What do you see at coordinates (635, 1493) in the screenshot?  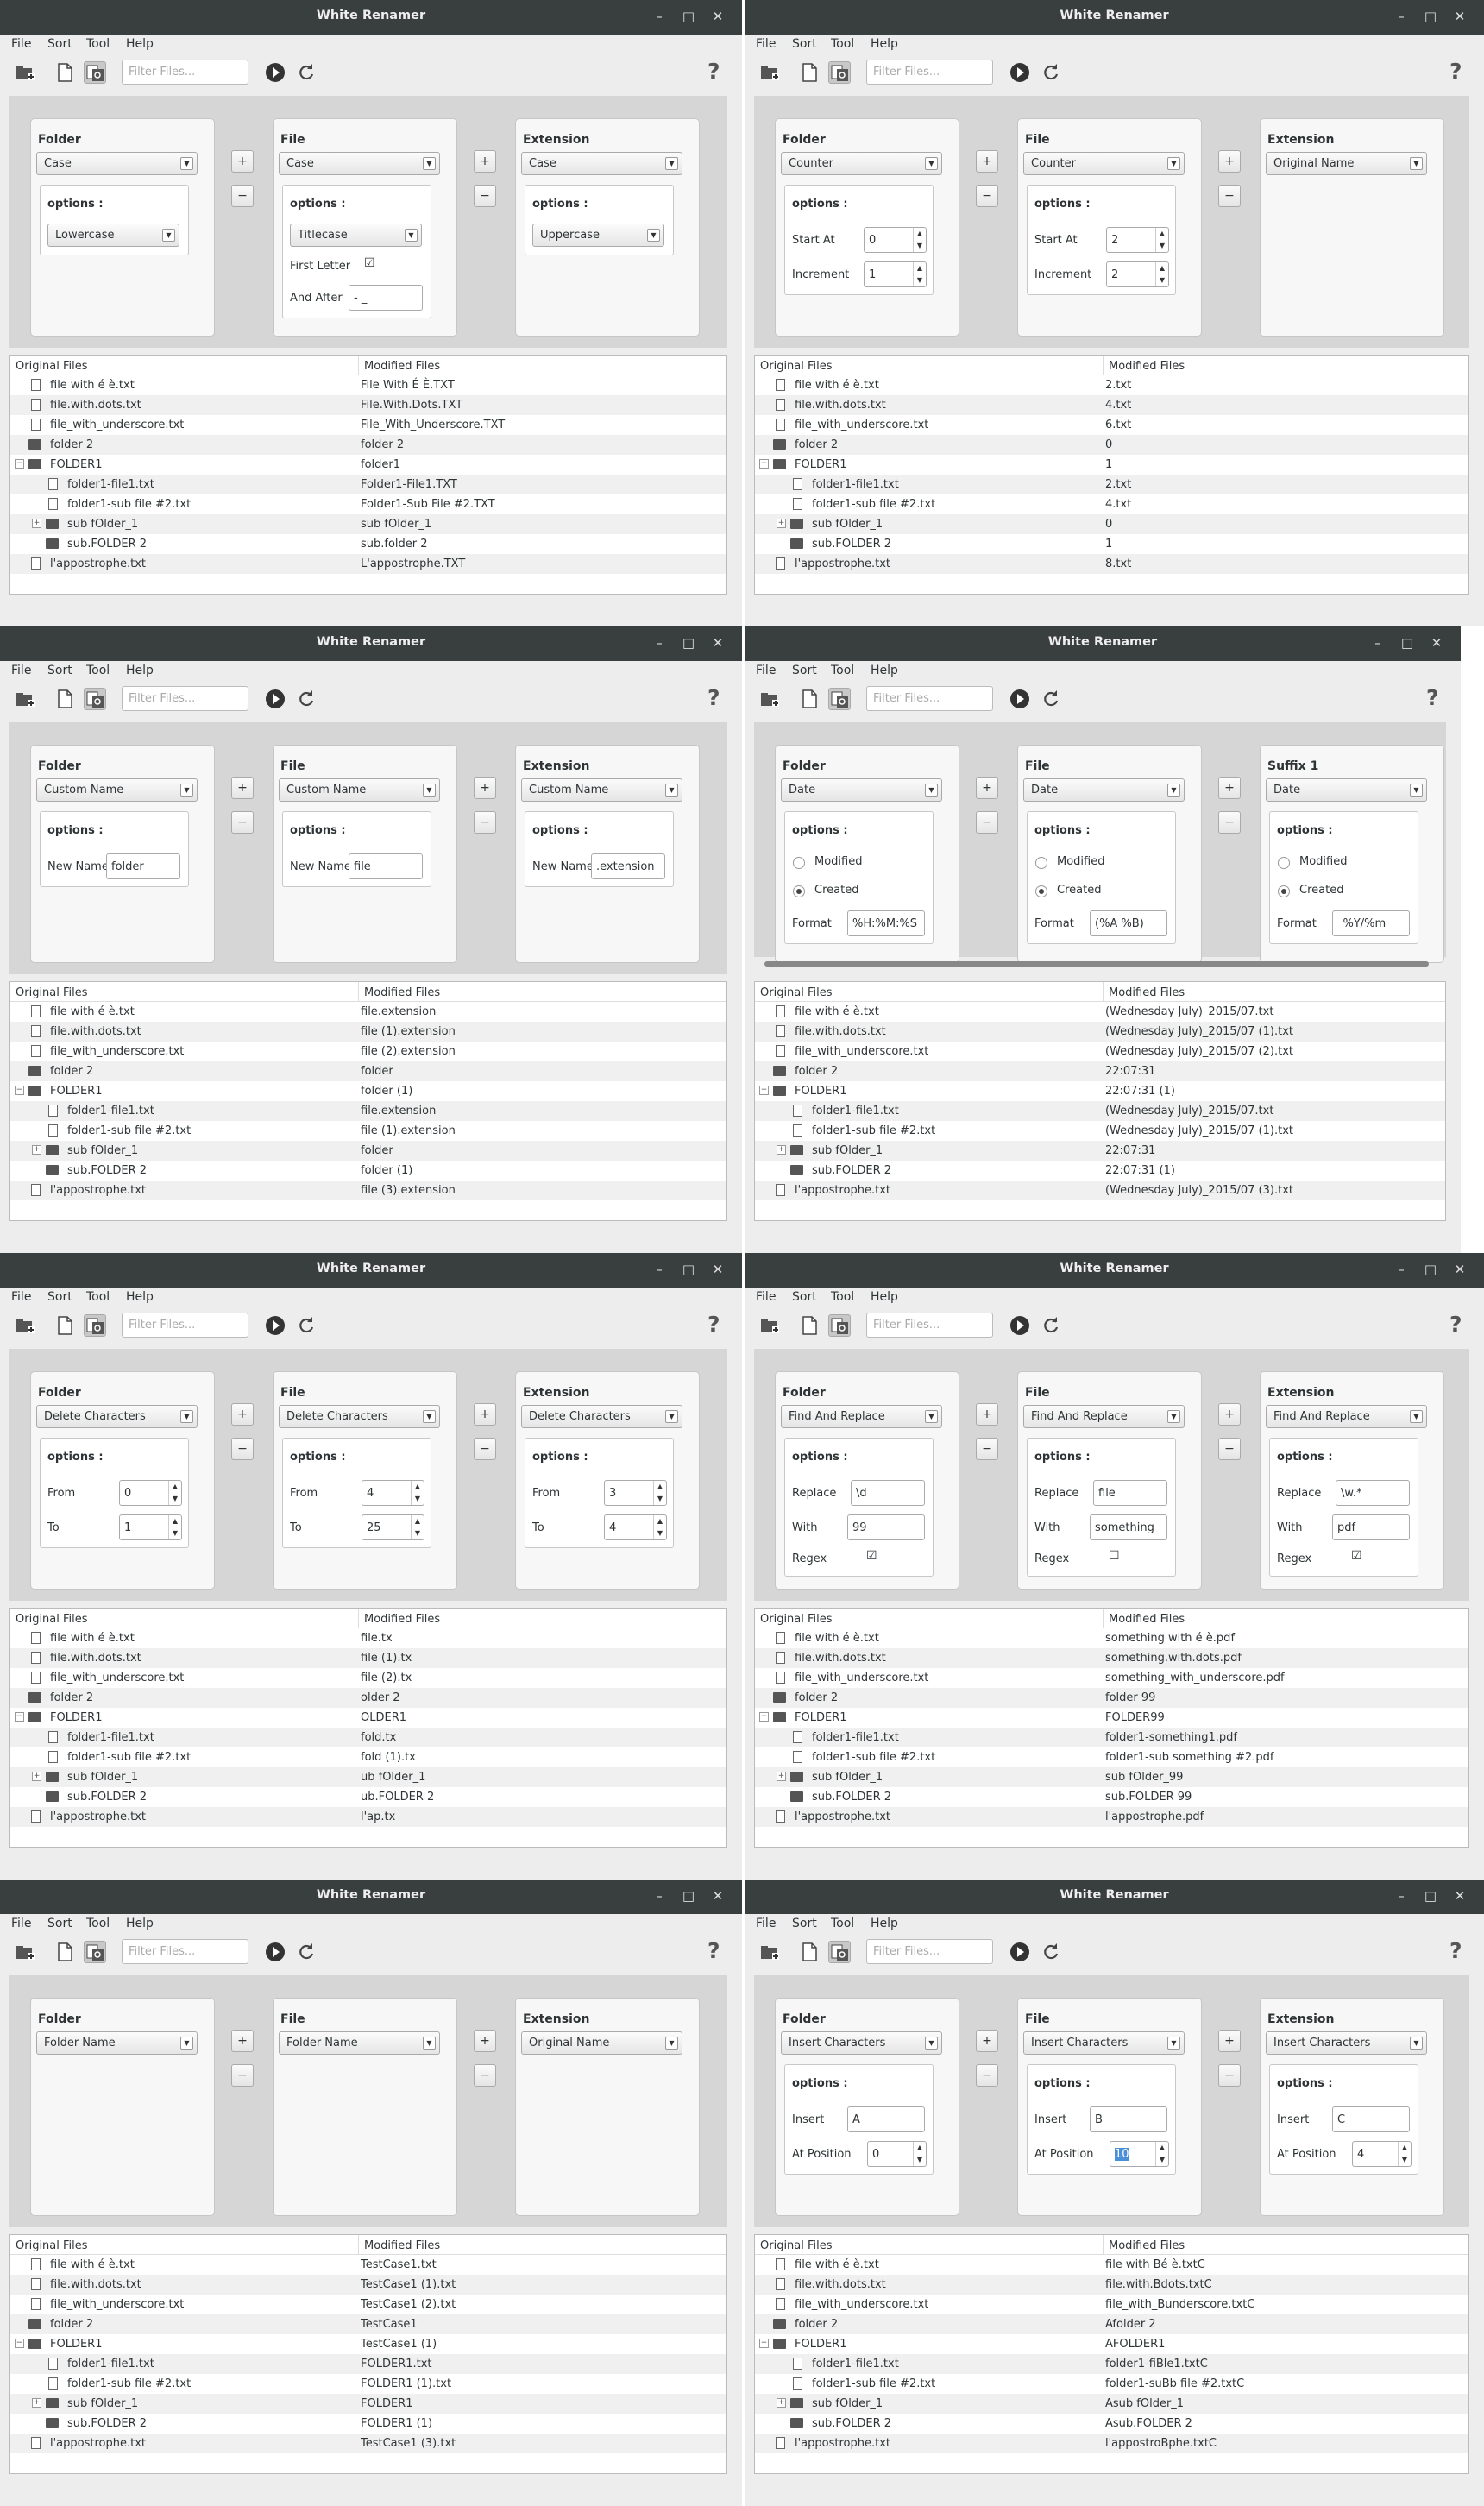 I see `option-spin-input: 3 ▲ ▼` at bounding box center [635, 1493].